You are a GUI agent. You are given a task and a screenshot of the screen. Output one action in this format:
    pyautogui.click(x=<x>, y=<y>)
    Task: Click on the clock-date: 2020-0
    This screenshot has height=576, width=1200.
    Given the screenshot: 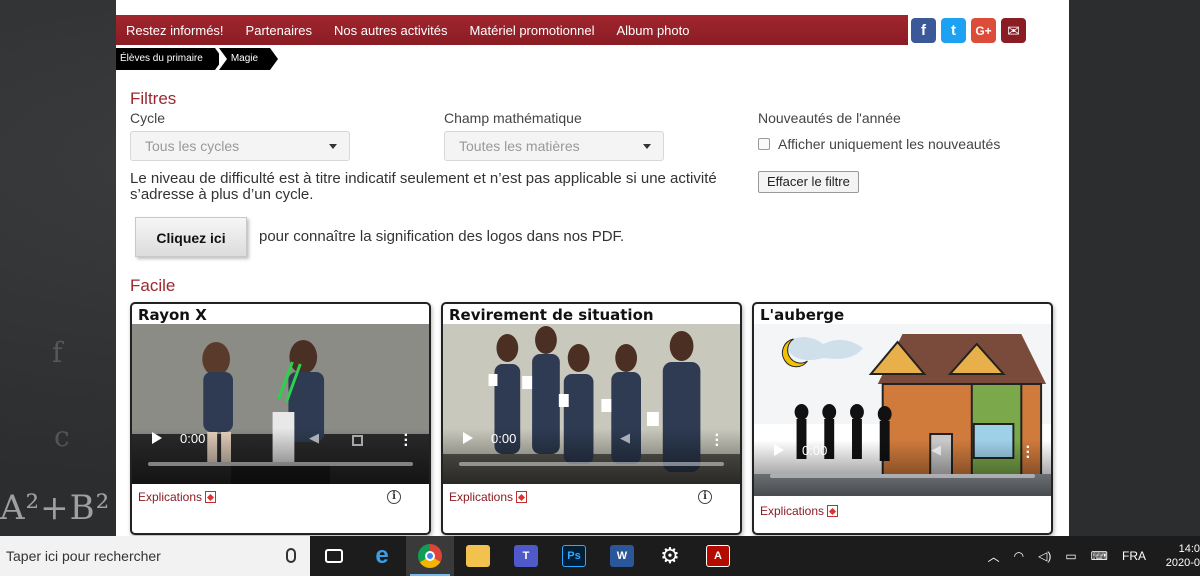 What is the action you would take?
    pyautogui.click(x=1182, y=563)
    